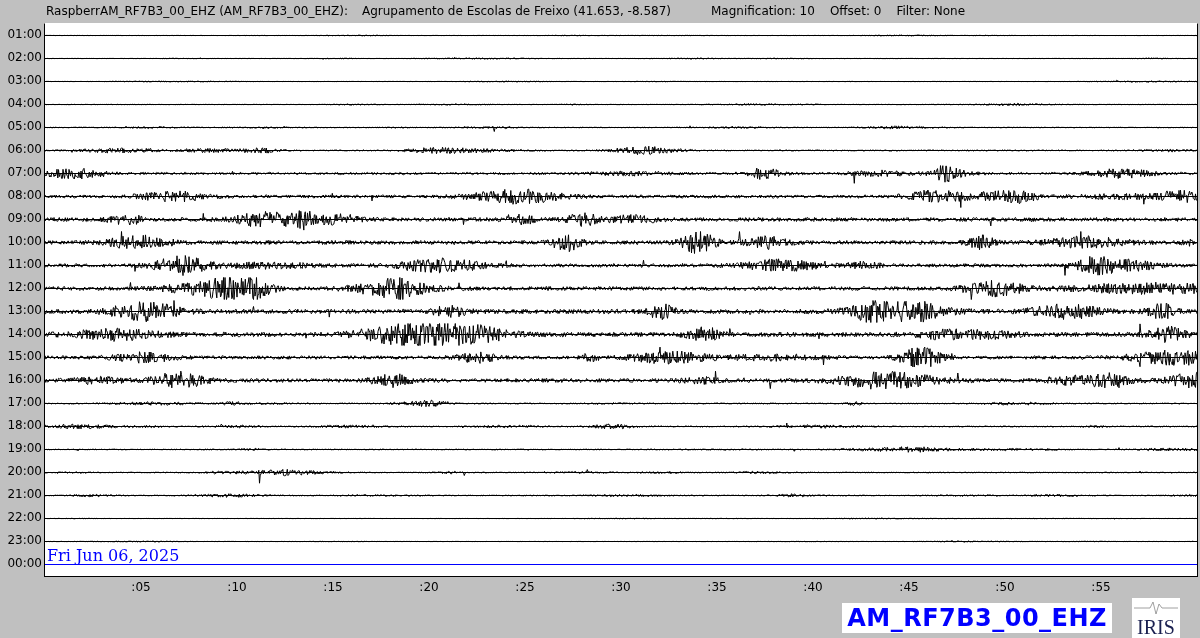  Describe the element at coordinates (516, 11) in the screenshot. I see `location-text: Agrupamento de Escolas de Freixo (41.653, -8.587)` at that location.